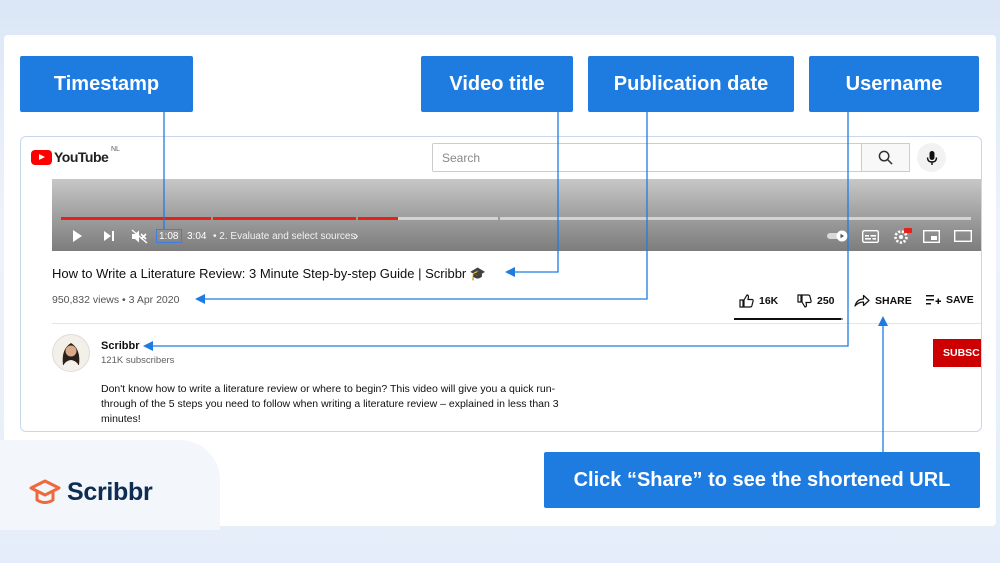 Image resolution: width=1000 pixels, height=563 pixels. I want to click on graduation-cap-icon, so click(45, 491).